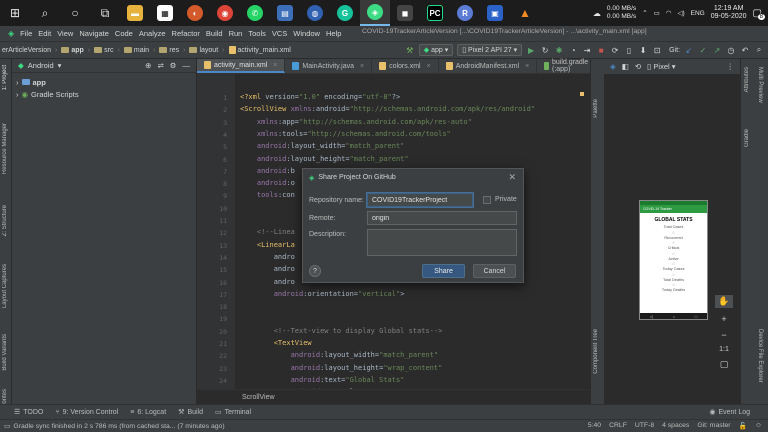 This screenshot has width=768, height=432. What do you see at coordinates (488, 66) in the screenshot?
I see `editor-tab: AndroidManifest.xml ×` at bounding box center [488, 66].